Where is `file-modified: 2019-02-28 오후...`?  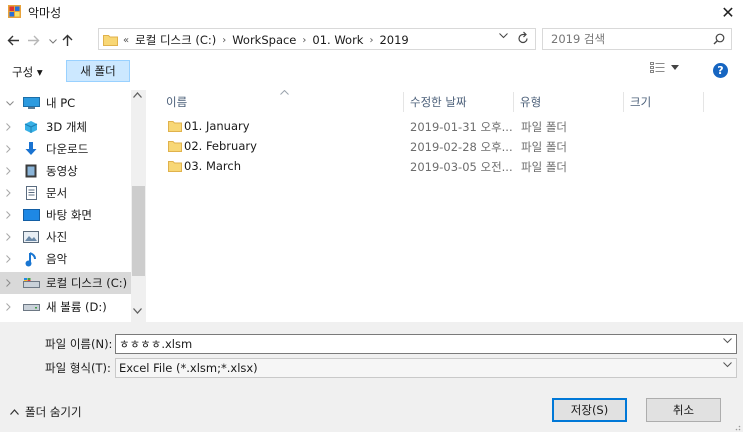 file-modified: 2019-02-28 오후... is located at coordinates (461, 147).